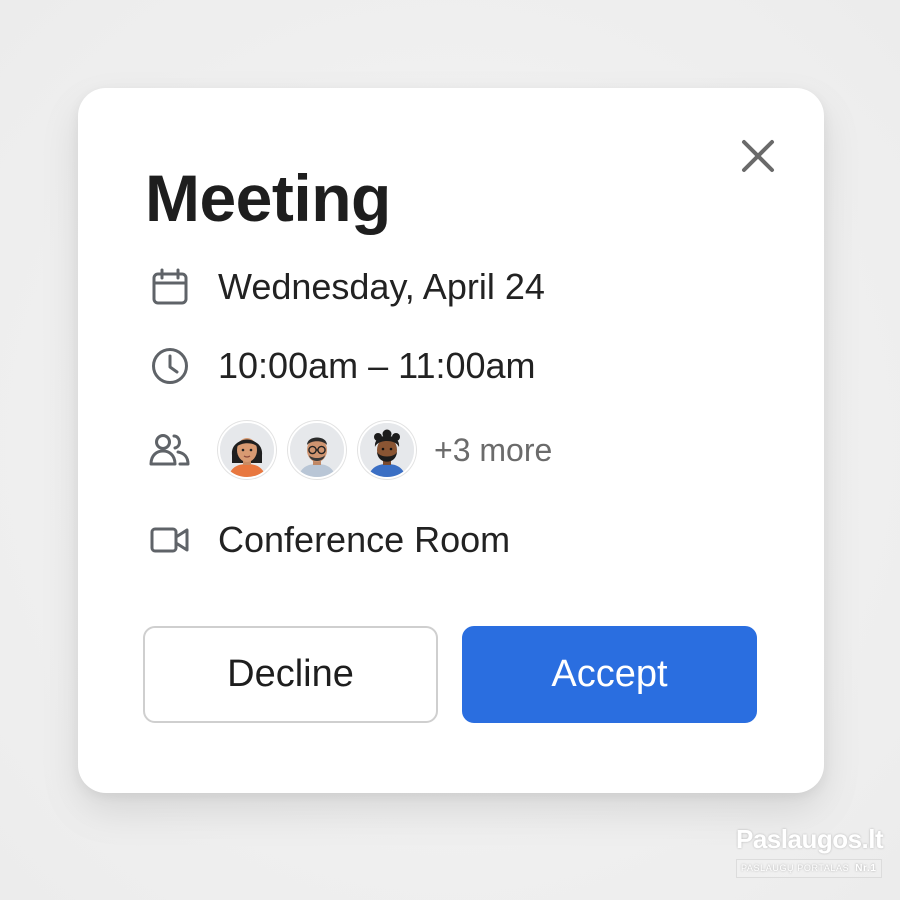 The image size is (900, 900). I want to click on close-icon, so click(758, 156).